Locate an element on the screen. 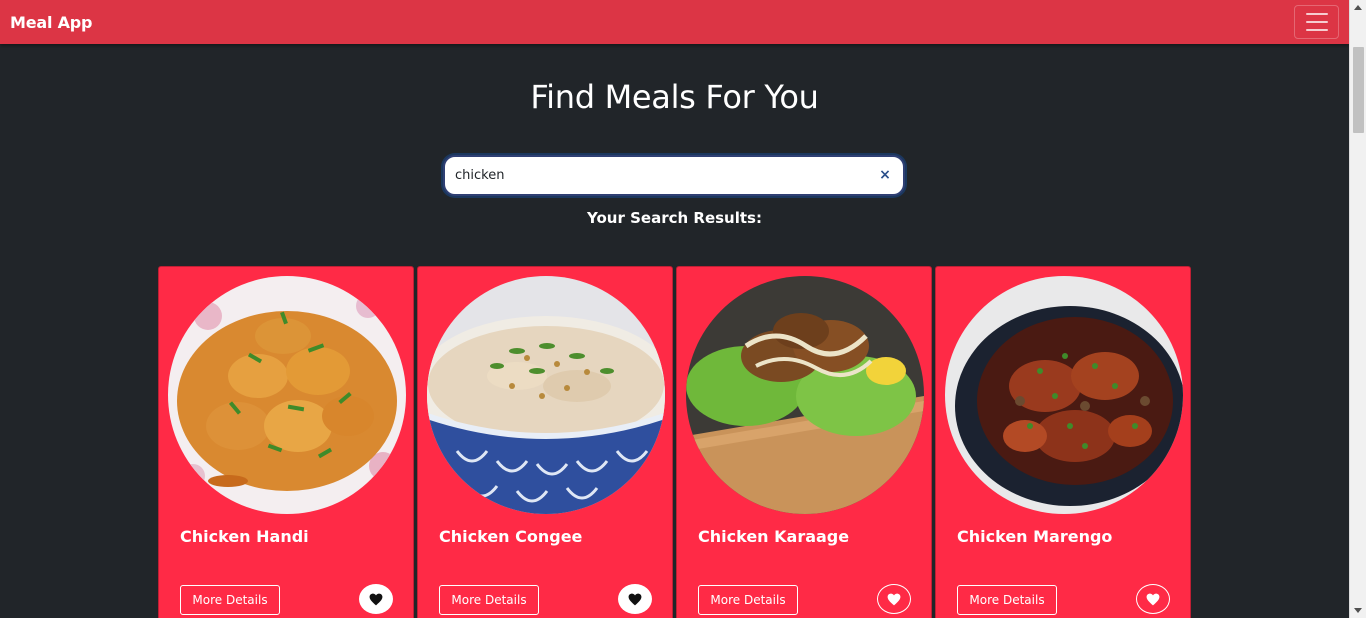 The height and width of the screenshot is (618, 1366). meal-card: Chicken Marengo More Details is located at coordinates (1063, 442).